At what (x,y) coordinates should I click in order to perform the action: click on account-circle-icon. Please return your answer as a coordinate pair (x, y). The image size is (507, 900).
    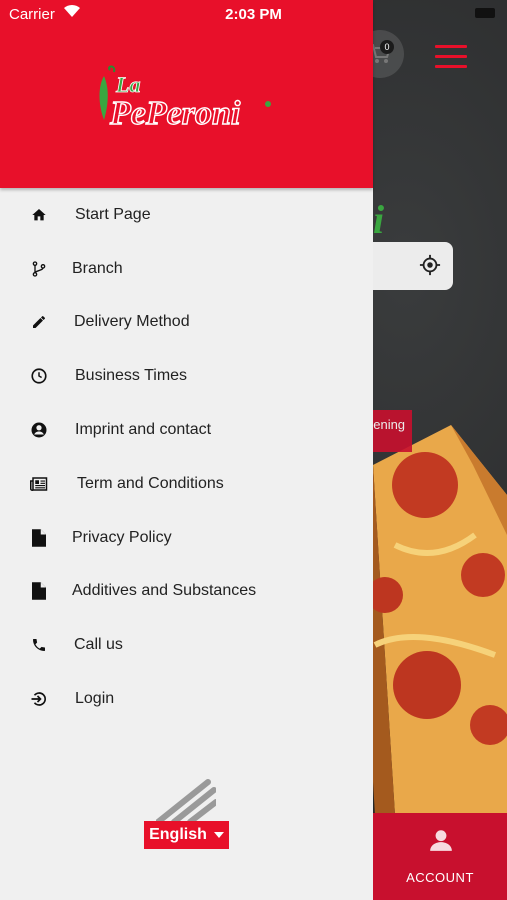
    Looking at the image, I should click on (39, 430).